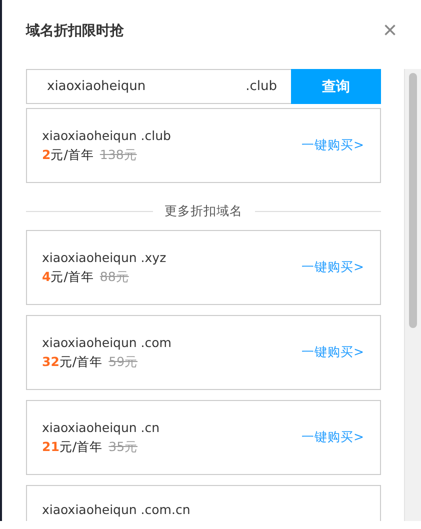 Image resolution: width=421 pixels, height=529 pixels. What do you see at coordinates (46, 154) in the screenshot?
I see `price: 2` at bounding box center [46, 154].